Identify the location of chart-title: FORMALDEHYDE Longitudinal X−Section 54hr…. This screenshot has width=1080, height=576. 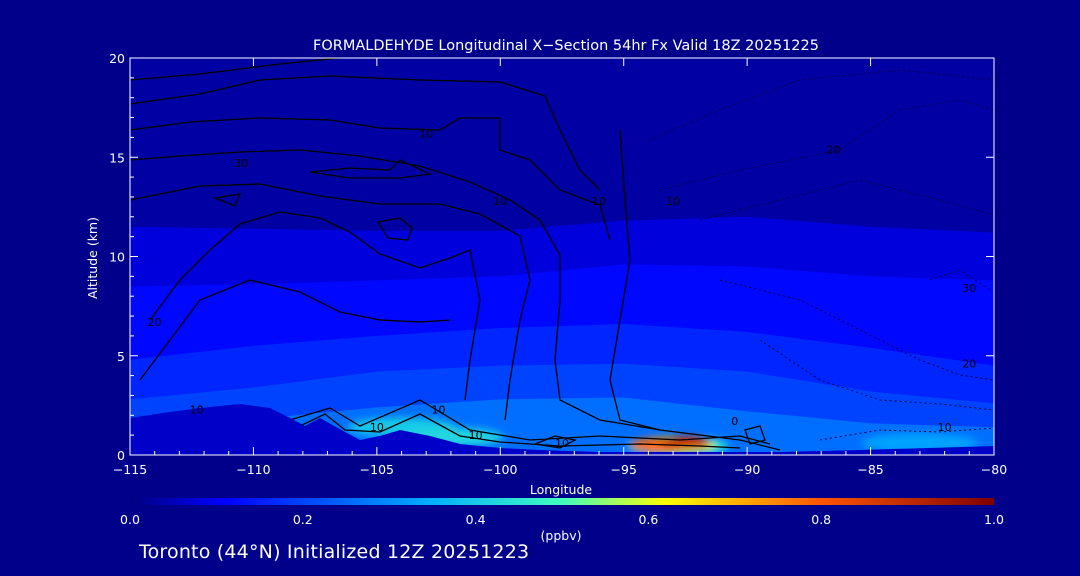
(566, 46).